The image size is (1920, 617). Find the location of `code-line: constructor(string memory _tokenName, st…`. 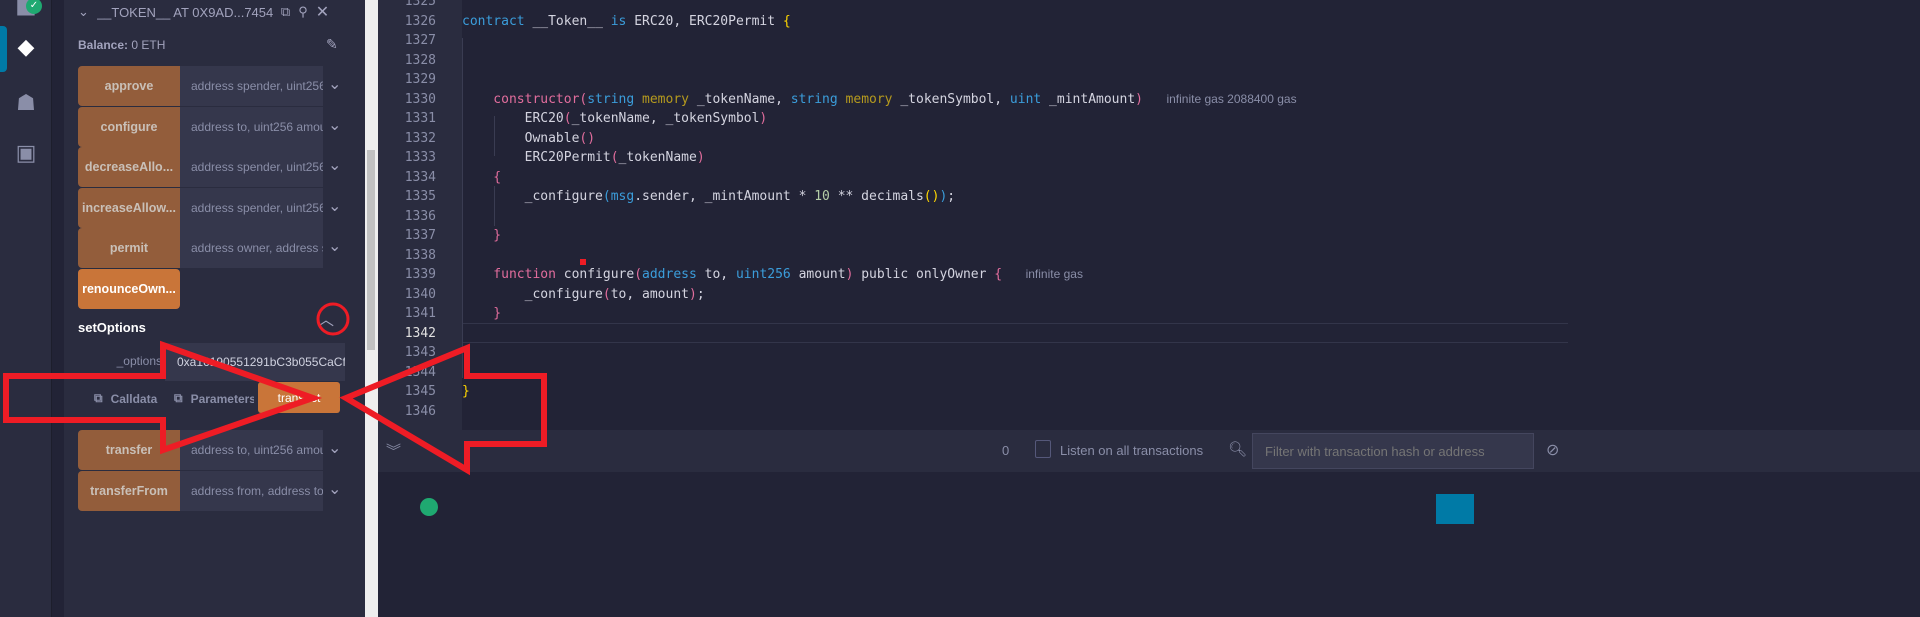

code-line: constructor(string memory _tokenName, st… is located at coordinates (879, 100).